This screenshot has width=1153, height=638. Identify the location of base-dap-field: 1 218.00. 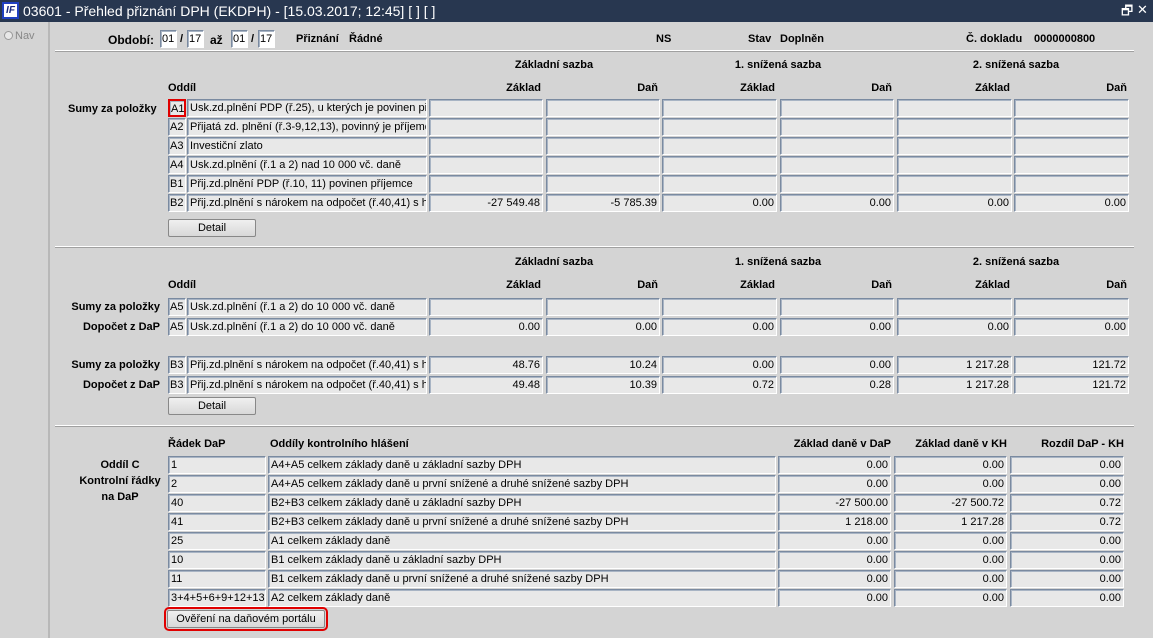
(834, 522).